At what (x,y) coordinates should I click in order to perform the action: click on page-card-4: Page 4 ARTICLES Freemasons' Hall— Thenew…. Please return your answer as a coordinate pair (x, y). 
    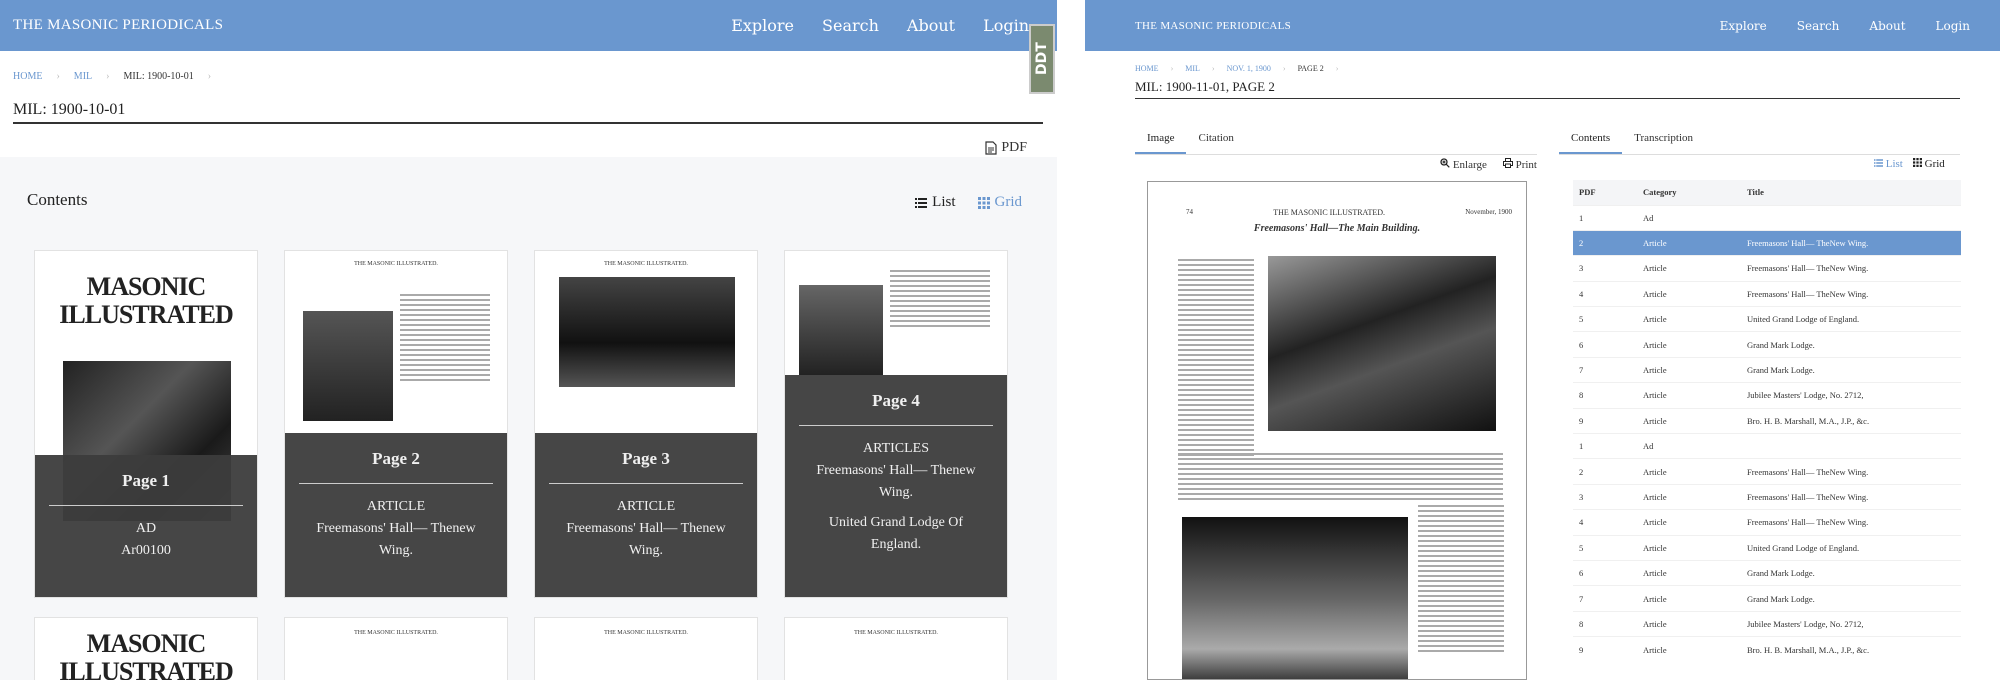
    Looking at the image, I should click on (896, 424).